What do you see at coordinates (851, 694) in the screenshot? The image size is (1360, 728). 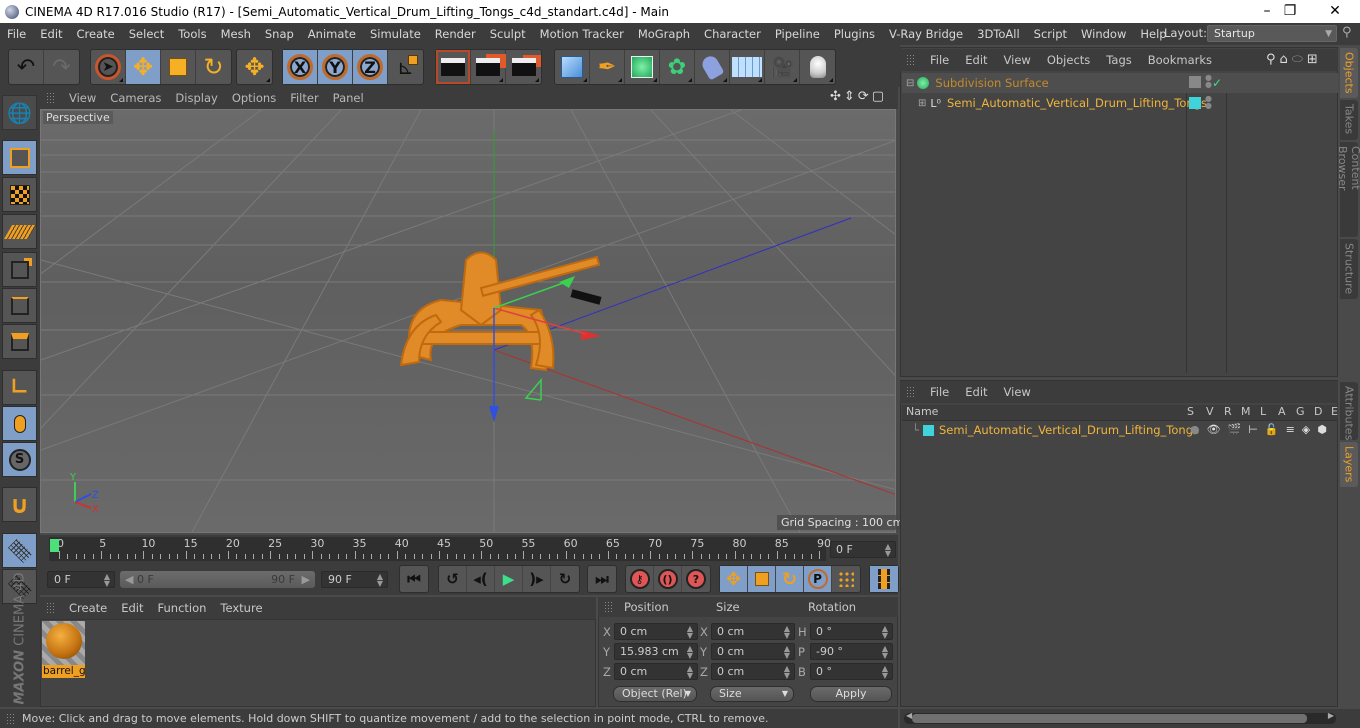 I see `apply-button: Apply` at bounding box center [851, 694].